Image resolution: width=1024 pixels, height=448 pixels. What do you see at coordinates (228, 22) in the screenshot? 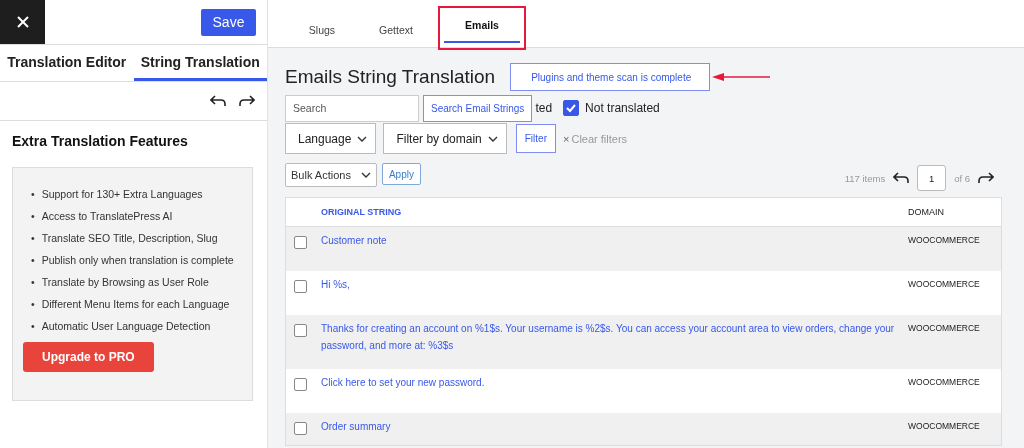
I see `save-button: Save` at bounding box center [228, 22].